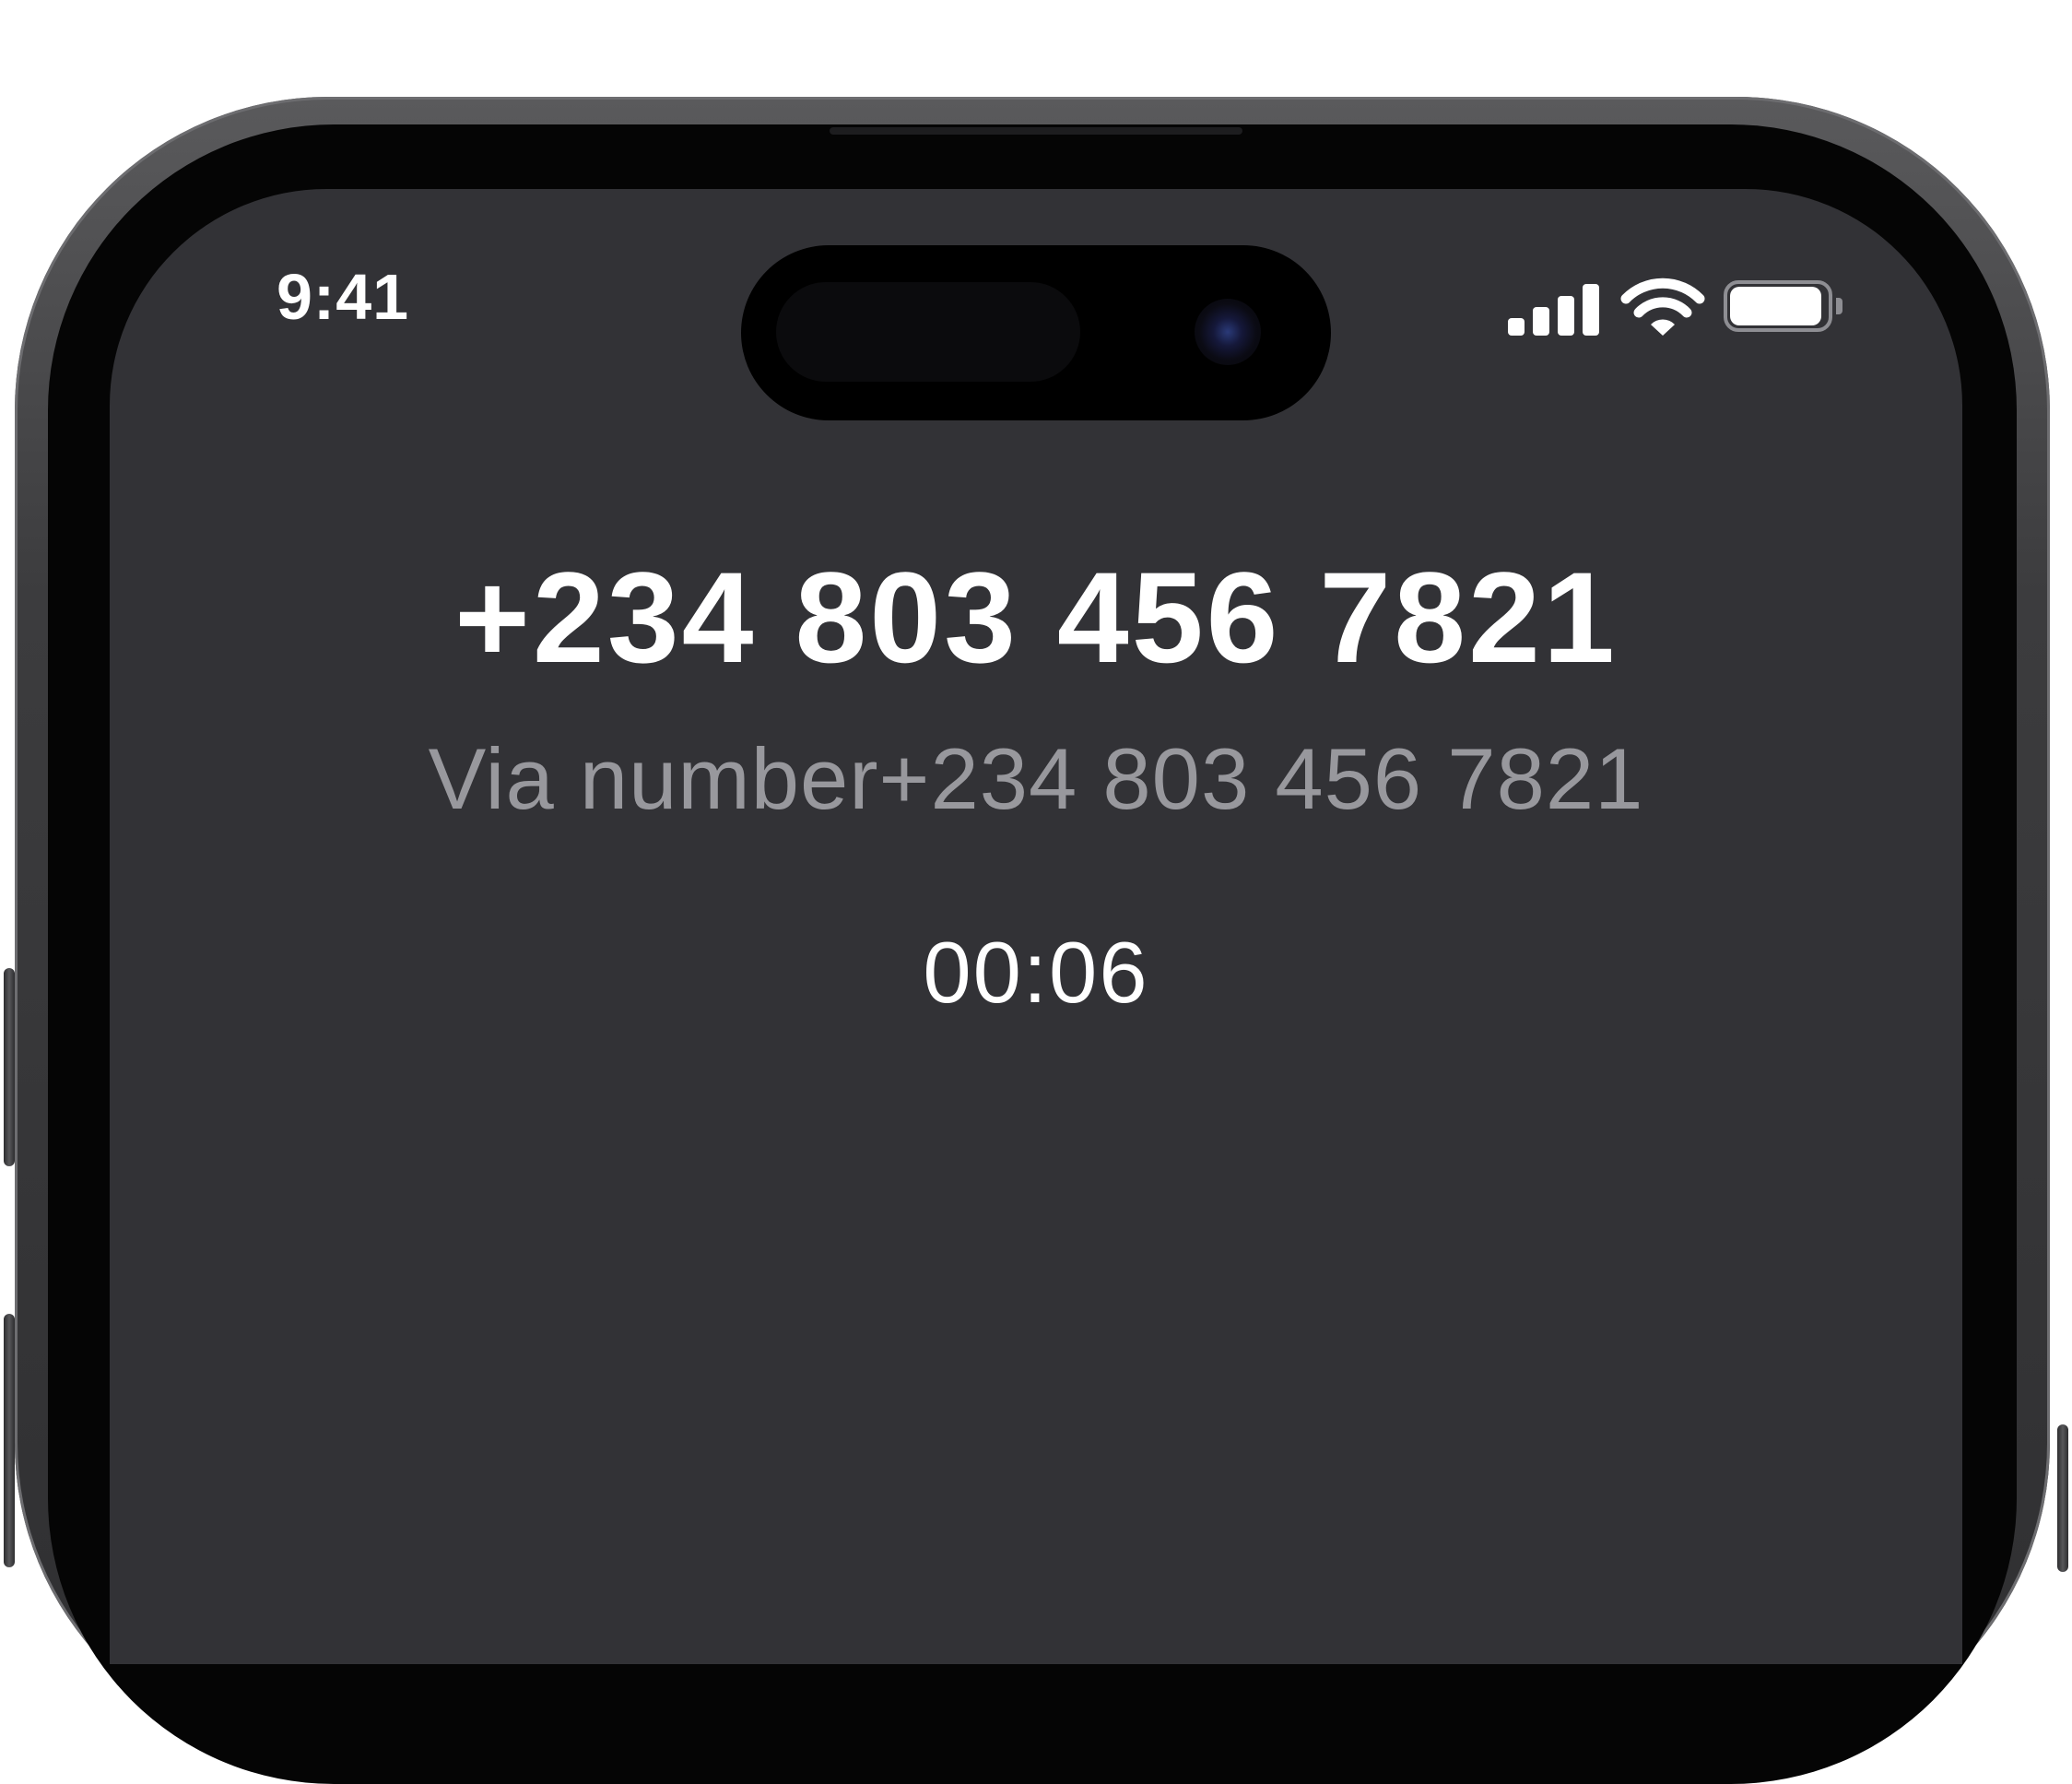 Image resolution: width=2072 pixels, height=1784 pixels. Describe the element at coordinates (10, 1067) in the screenshot. I see `action-button` at that location.